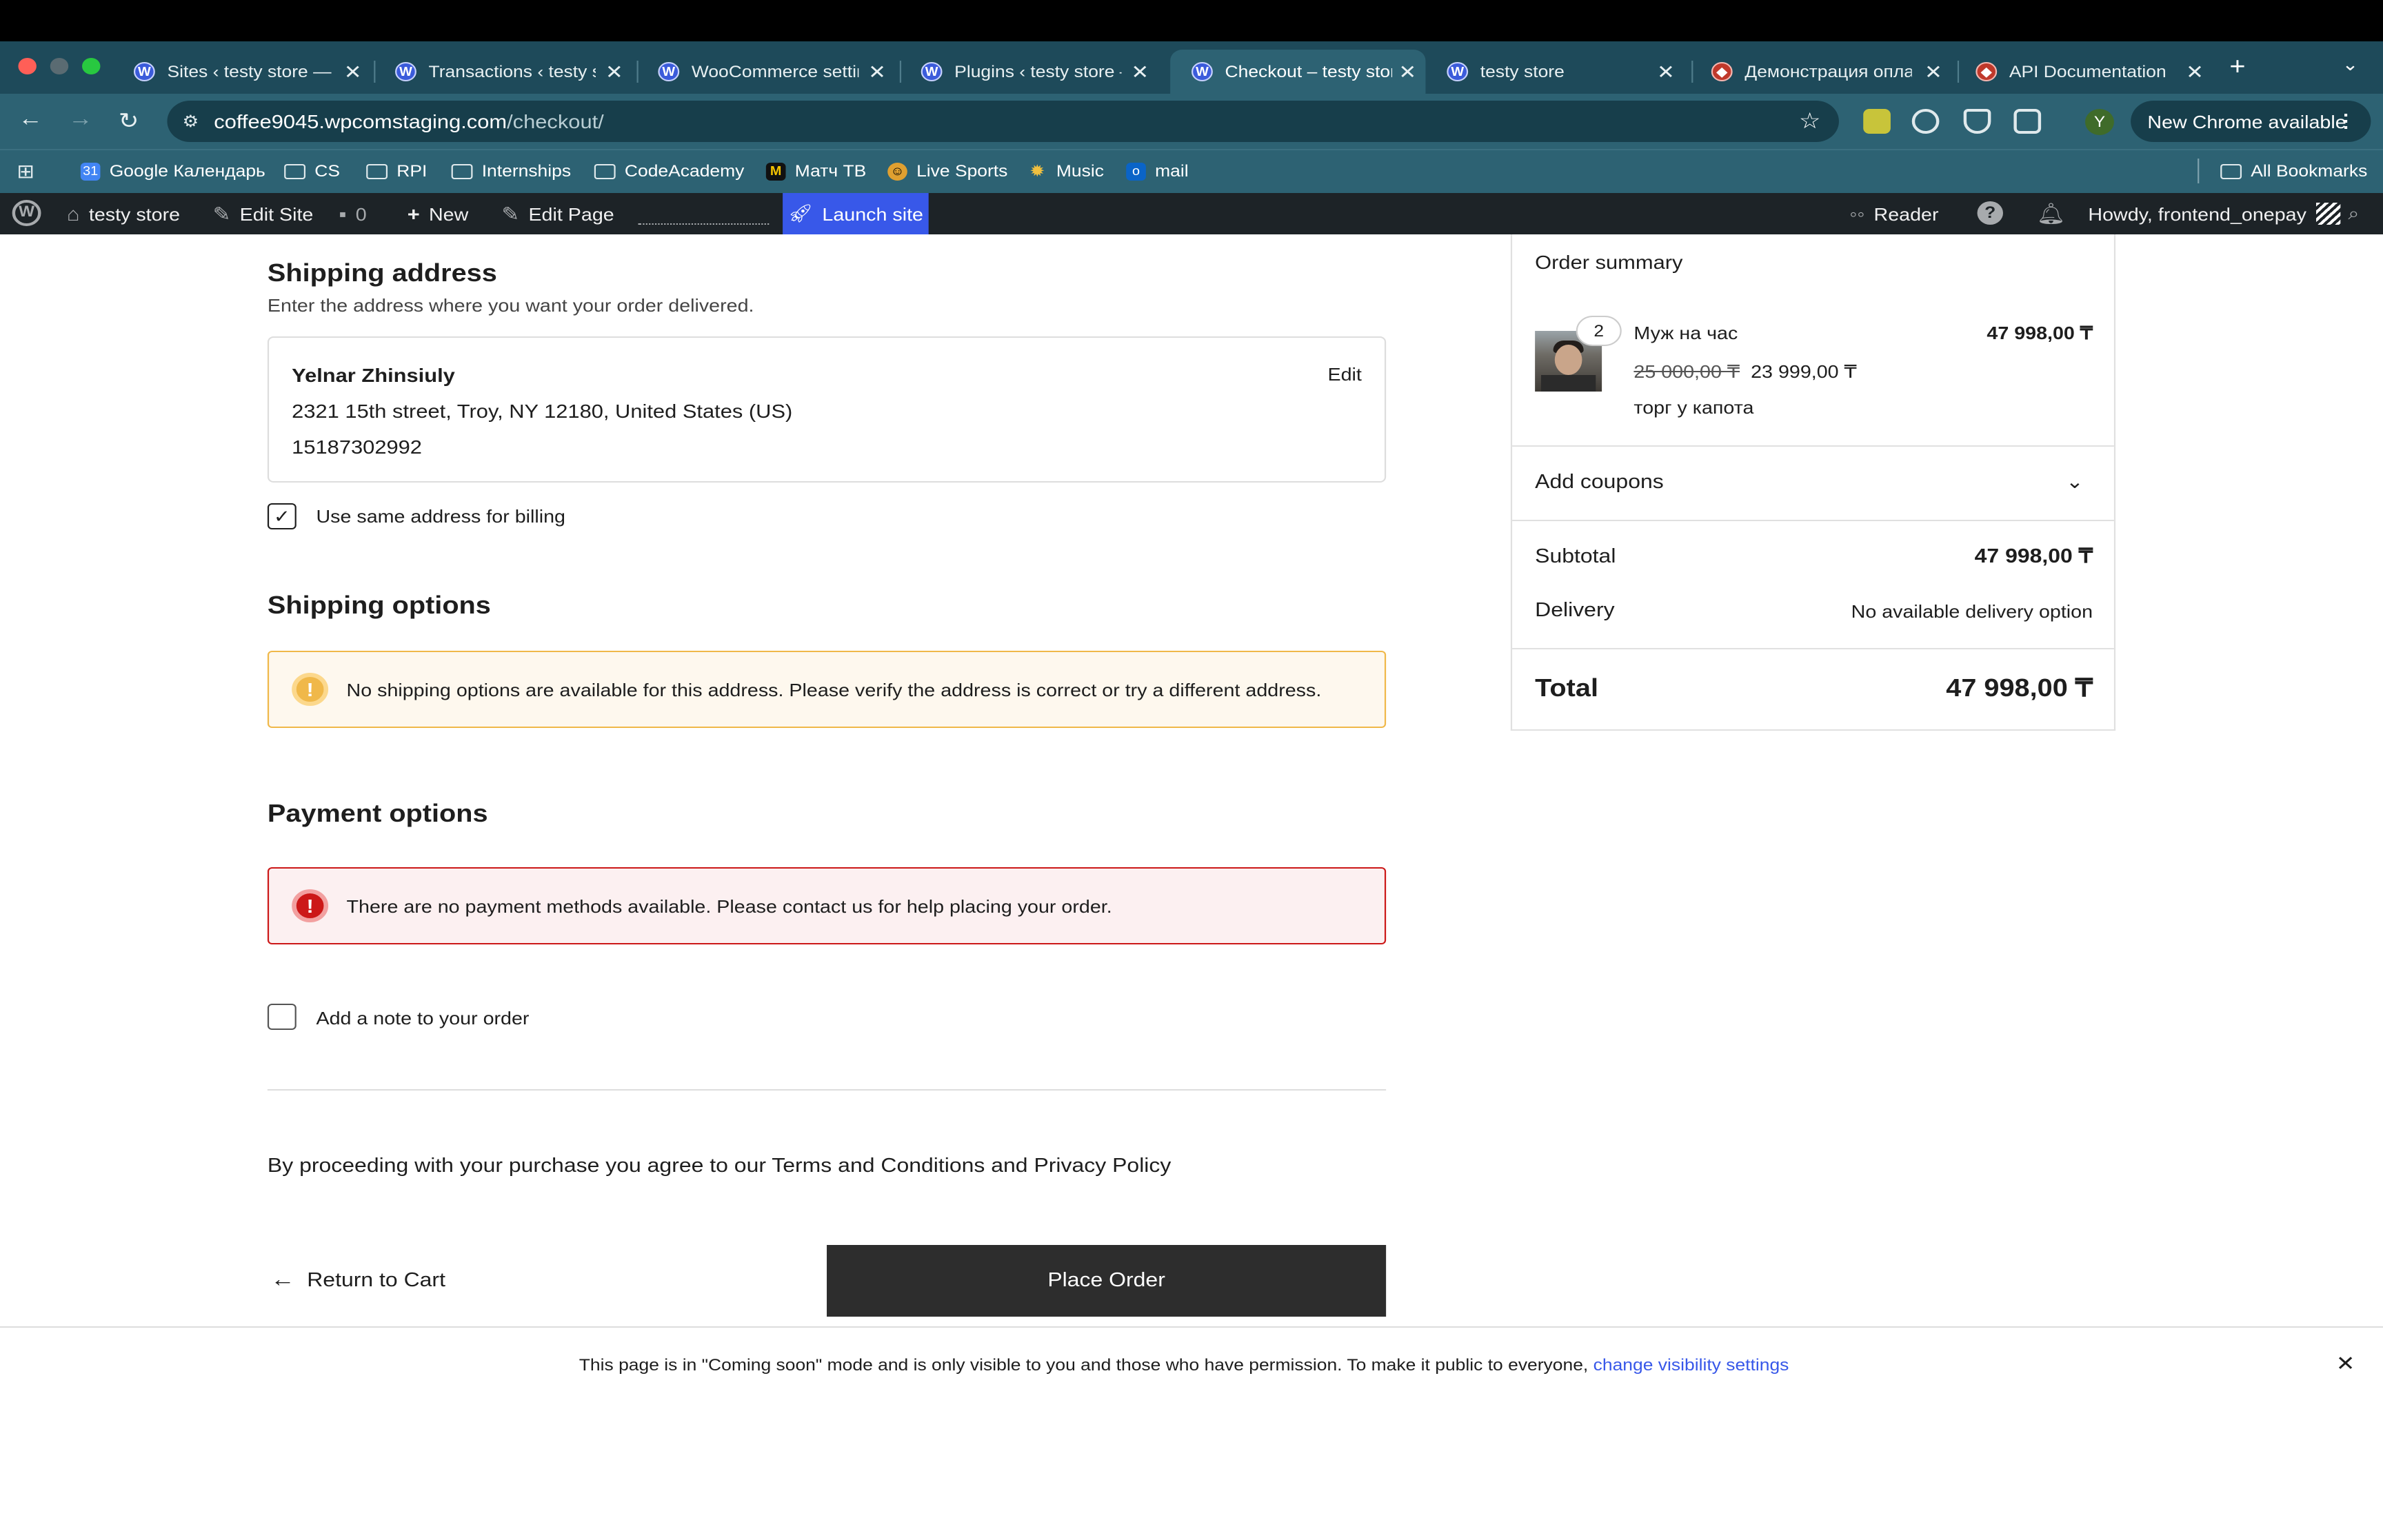 The width and height of the screenshot is (2383, 1540). Describe the element at coordinates (30, 120) in the screenshot. I see `back-icon: ←` at that location.